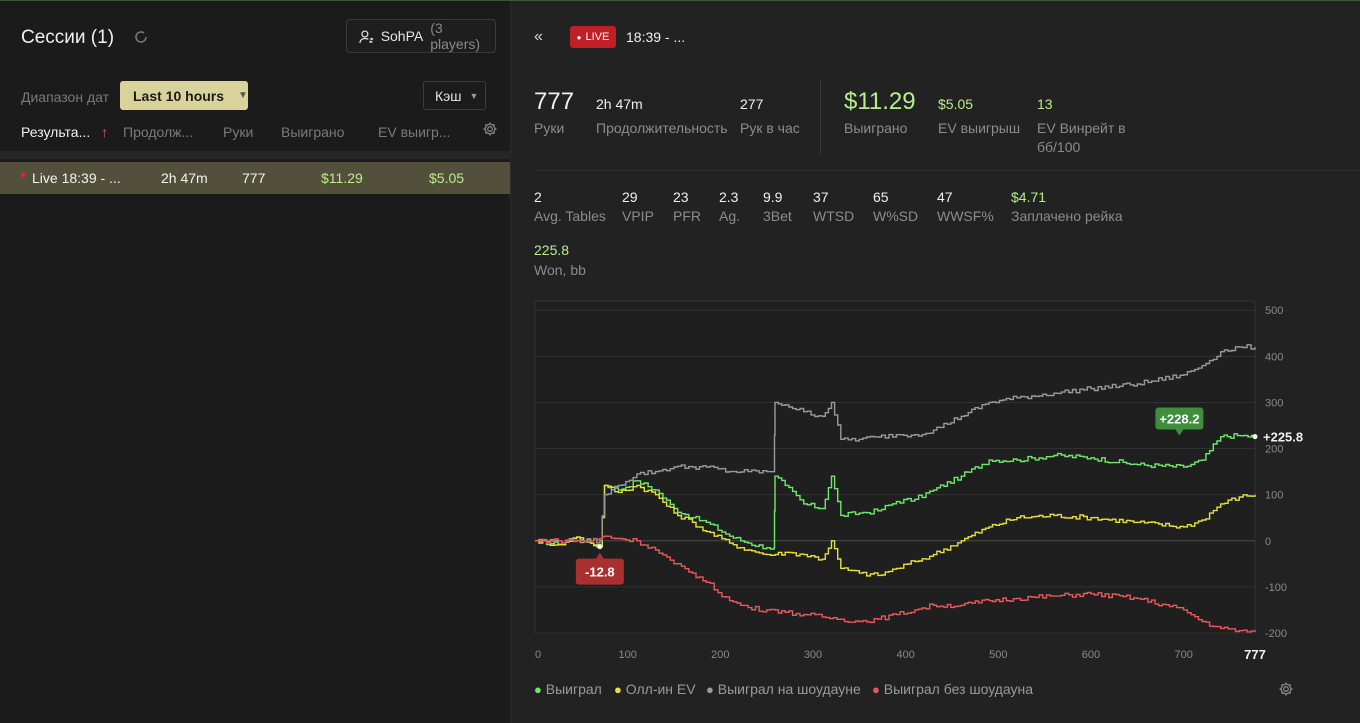  What do you see at coordinates (568, 689) in the screenshot?
I see `legend-item-won: ● Выиграл` at bounding box center [568, 689].